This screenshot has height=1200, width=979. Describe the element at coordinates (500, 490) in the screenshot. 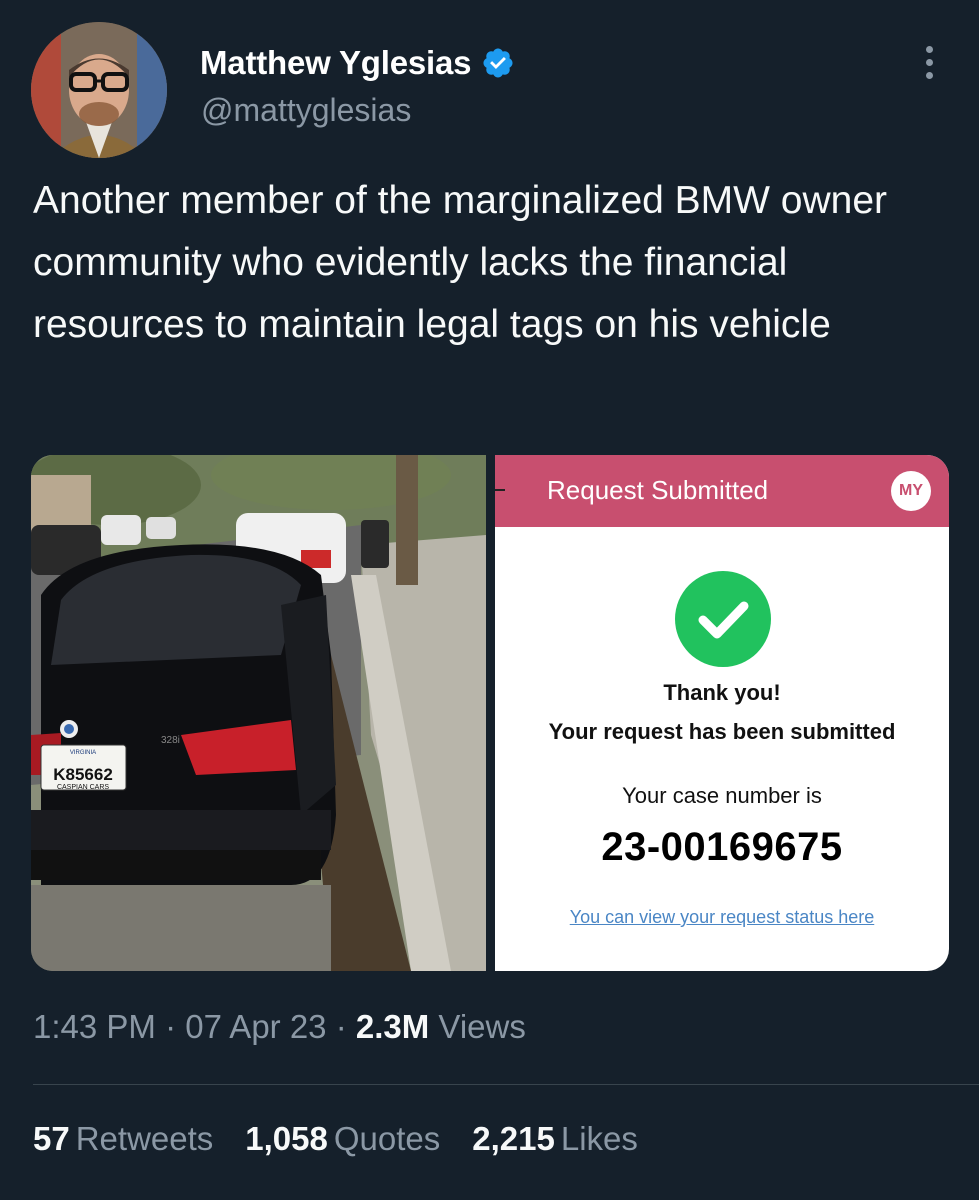

I see `header-divider` at that location.